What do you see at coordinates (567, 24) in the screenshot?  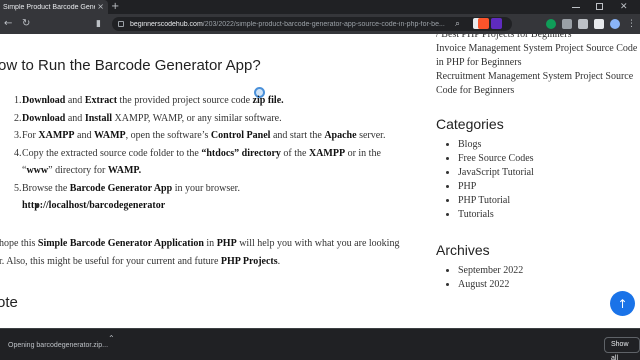 I see `extension-camera-icon` at bounding box center [567, 24].